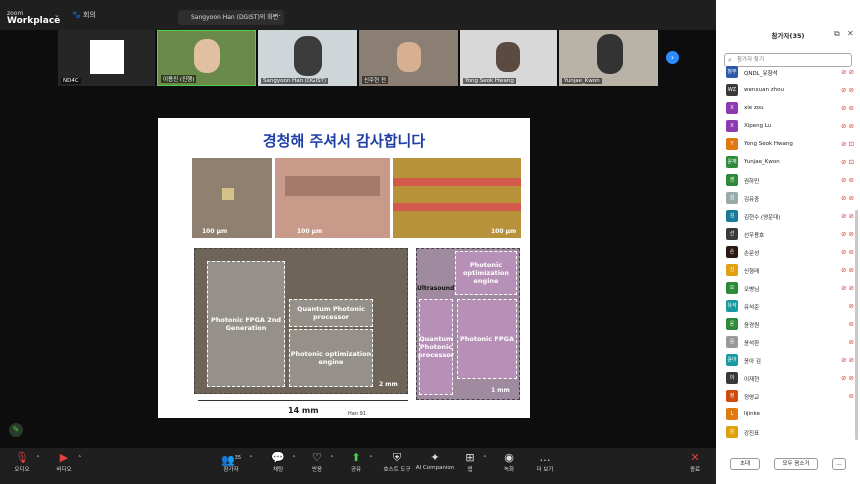 This screenshot has width=860, height=484. I want to click on participant-row: 김 김유중 ⊘ ⊘, so click(791, 199).